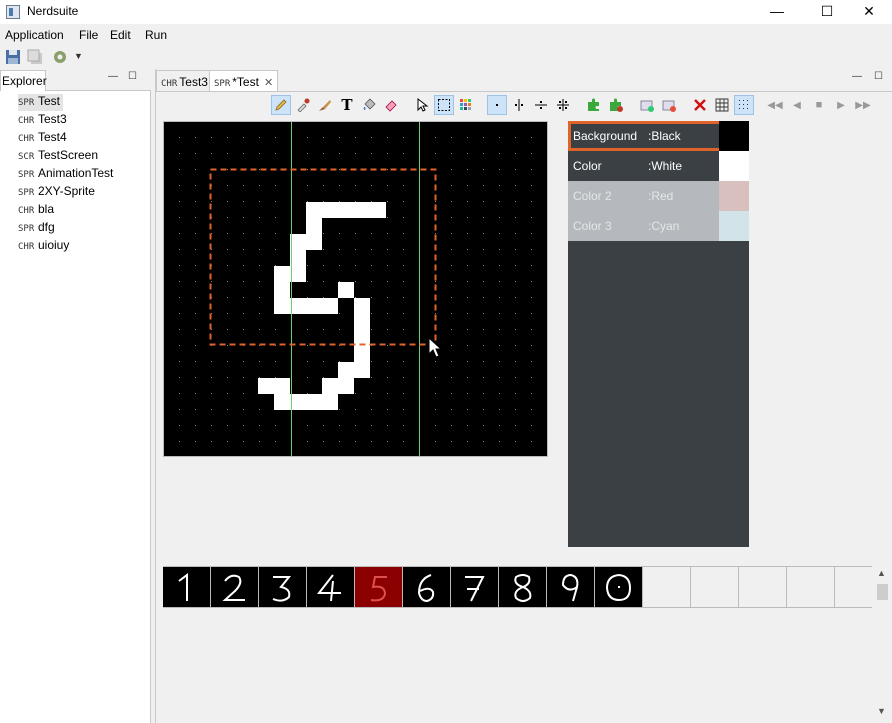  What do you see at coordinates (435, 347) in the screenshot?
I see `mouse-cursor-icon` at bounding box center [435, 347].